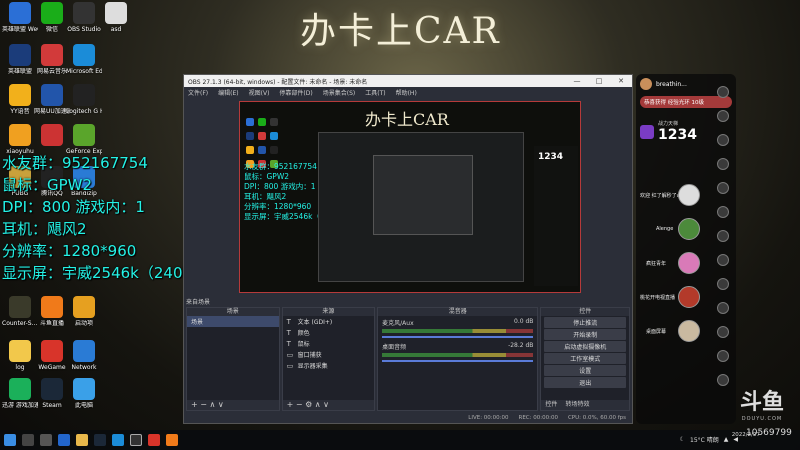  Describe the element at coordinates (84, 17) in the screenshot. I see `desktop-icon: OBS Studio` at that location.